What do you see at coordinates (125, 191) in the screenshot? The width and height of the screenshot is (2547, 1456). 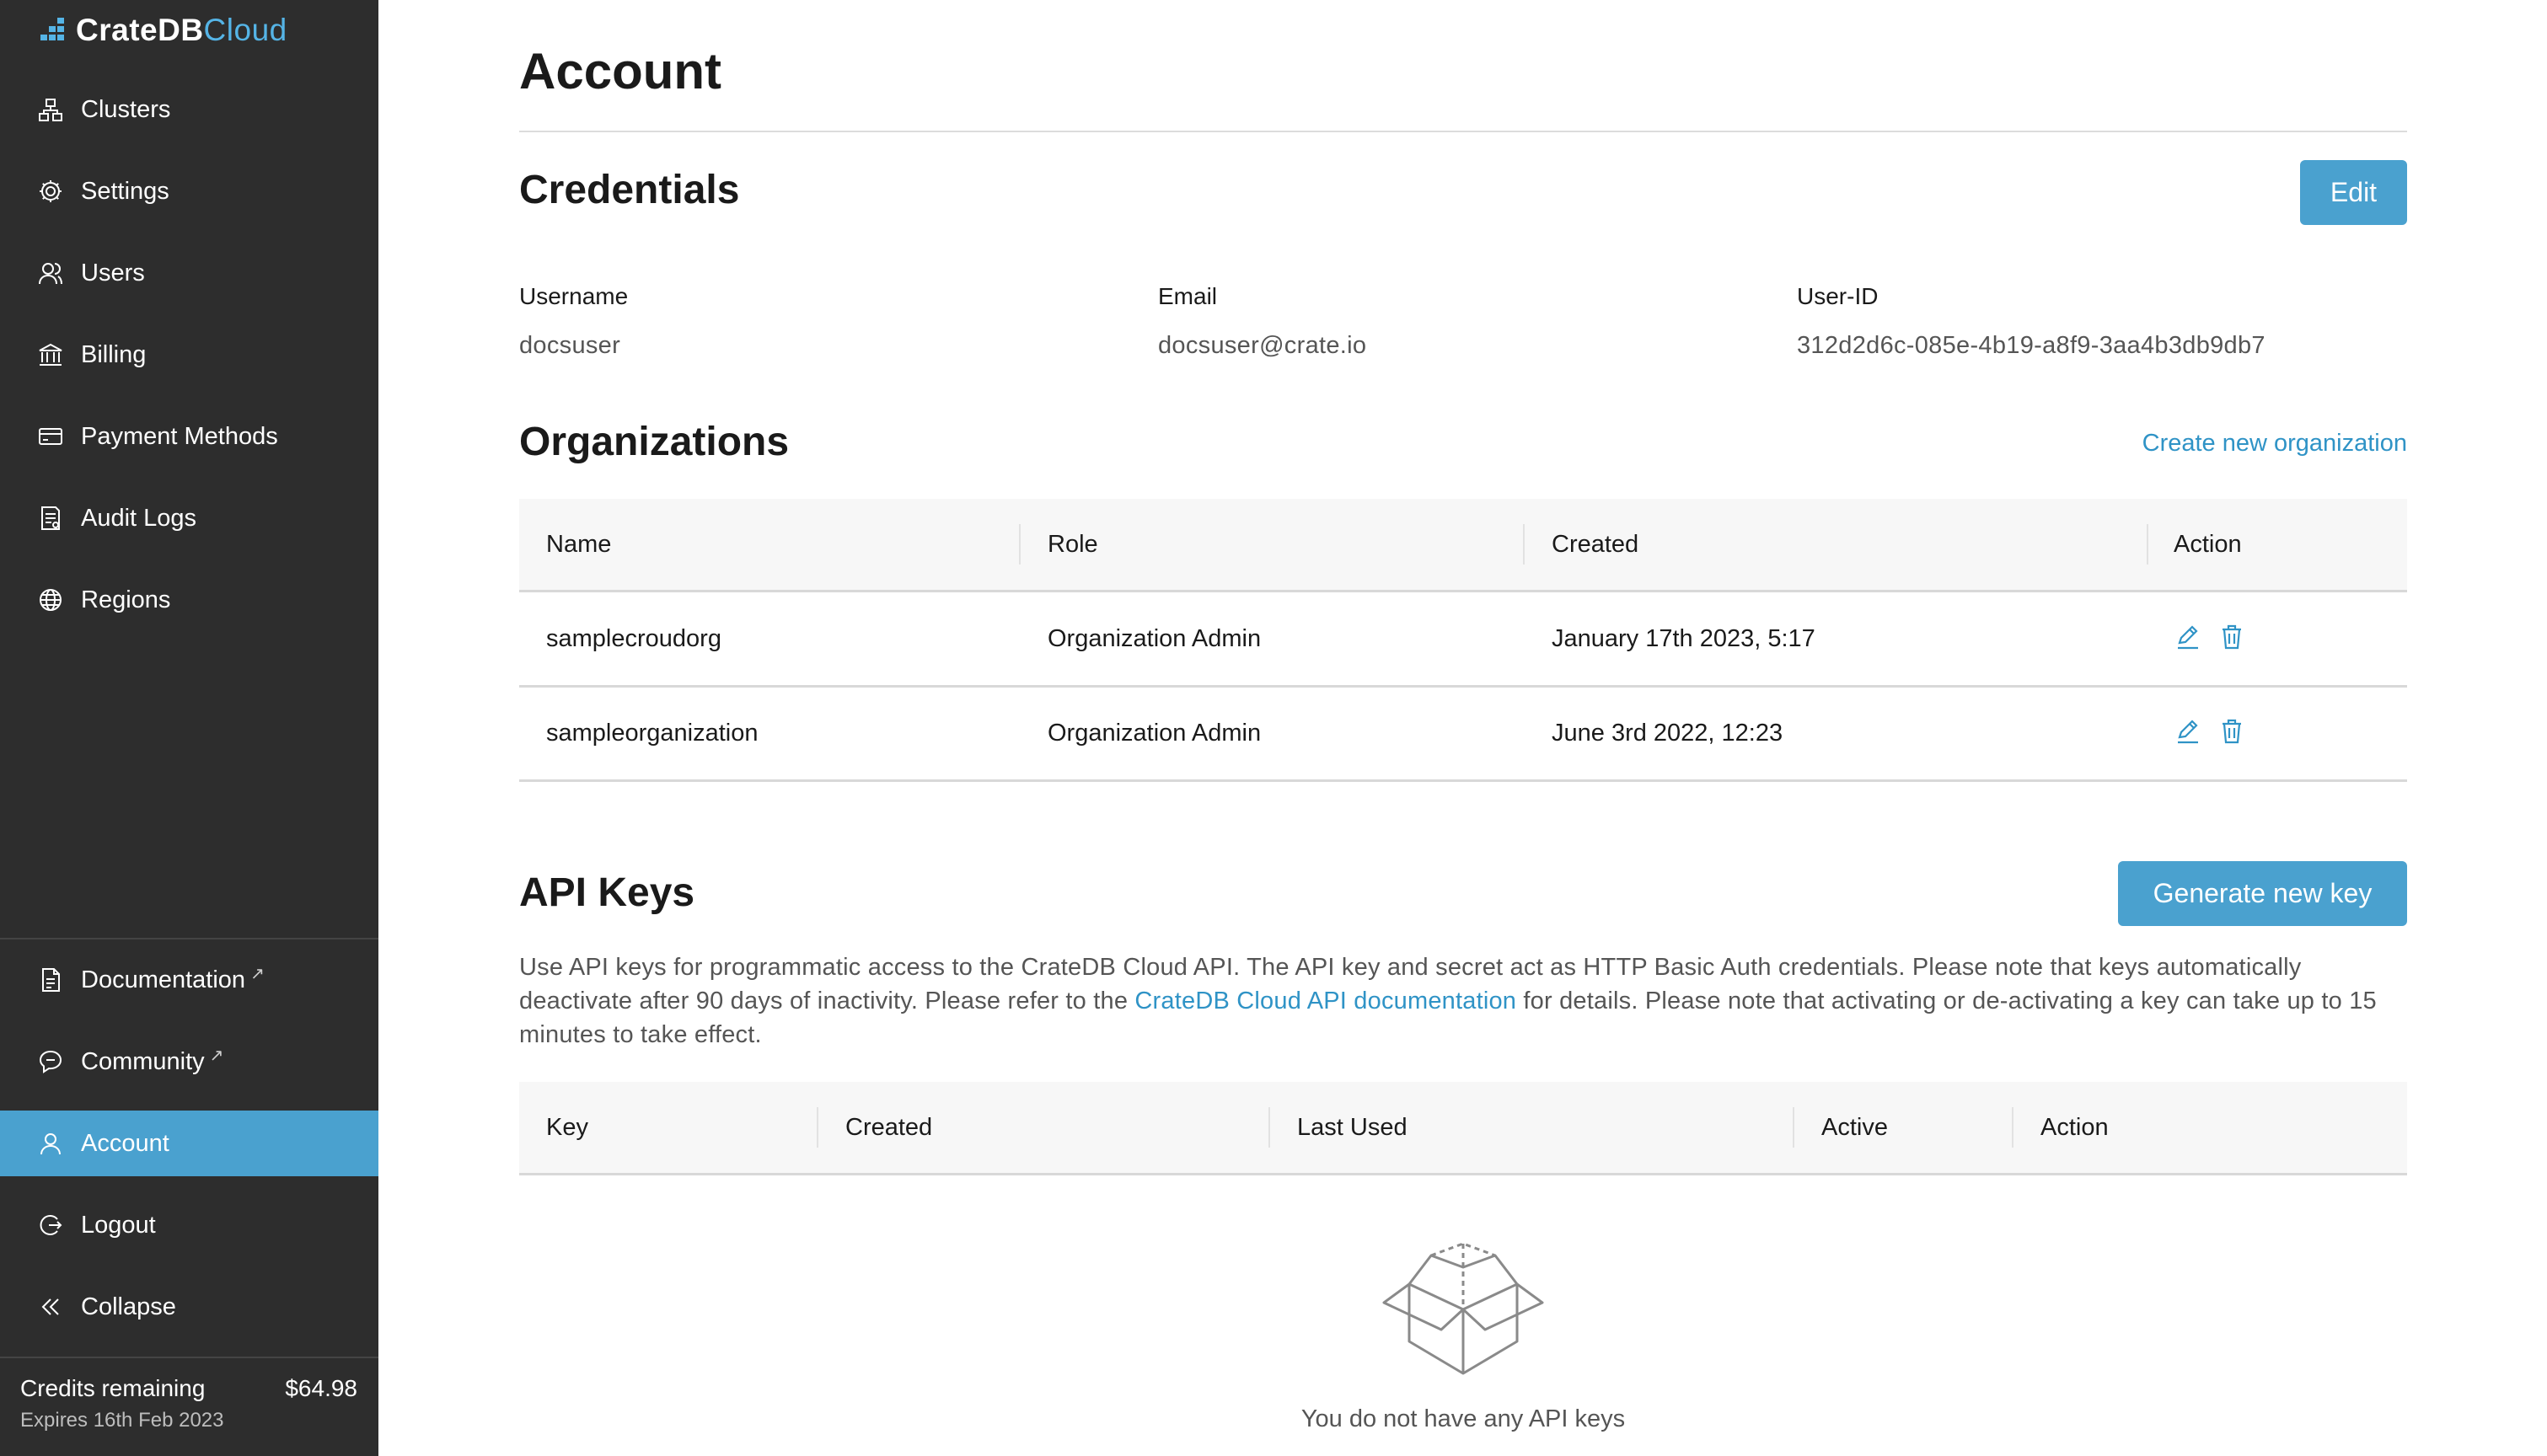 I see `sidebar-item-label: Settings` at bounding box center [125, 191].